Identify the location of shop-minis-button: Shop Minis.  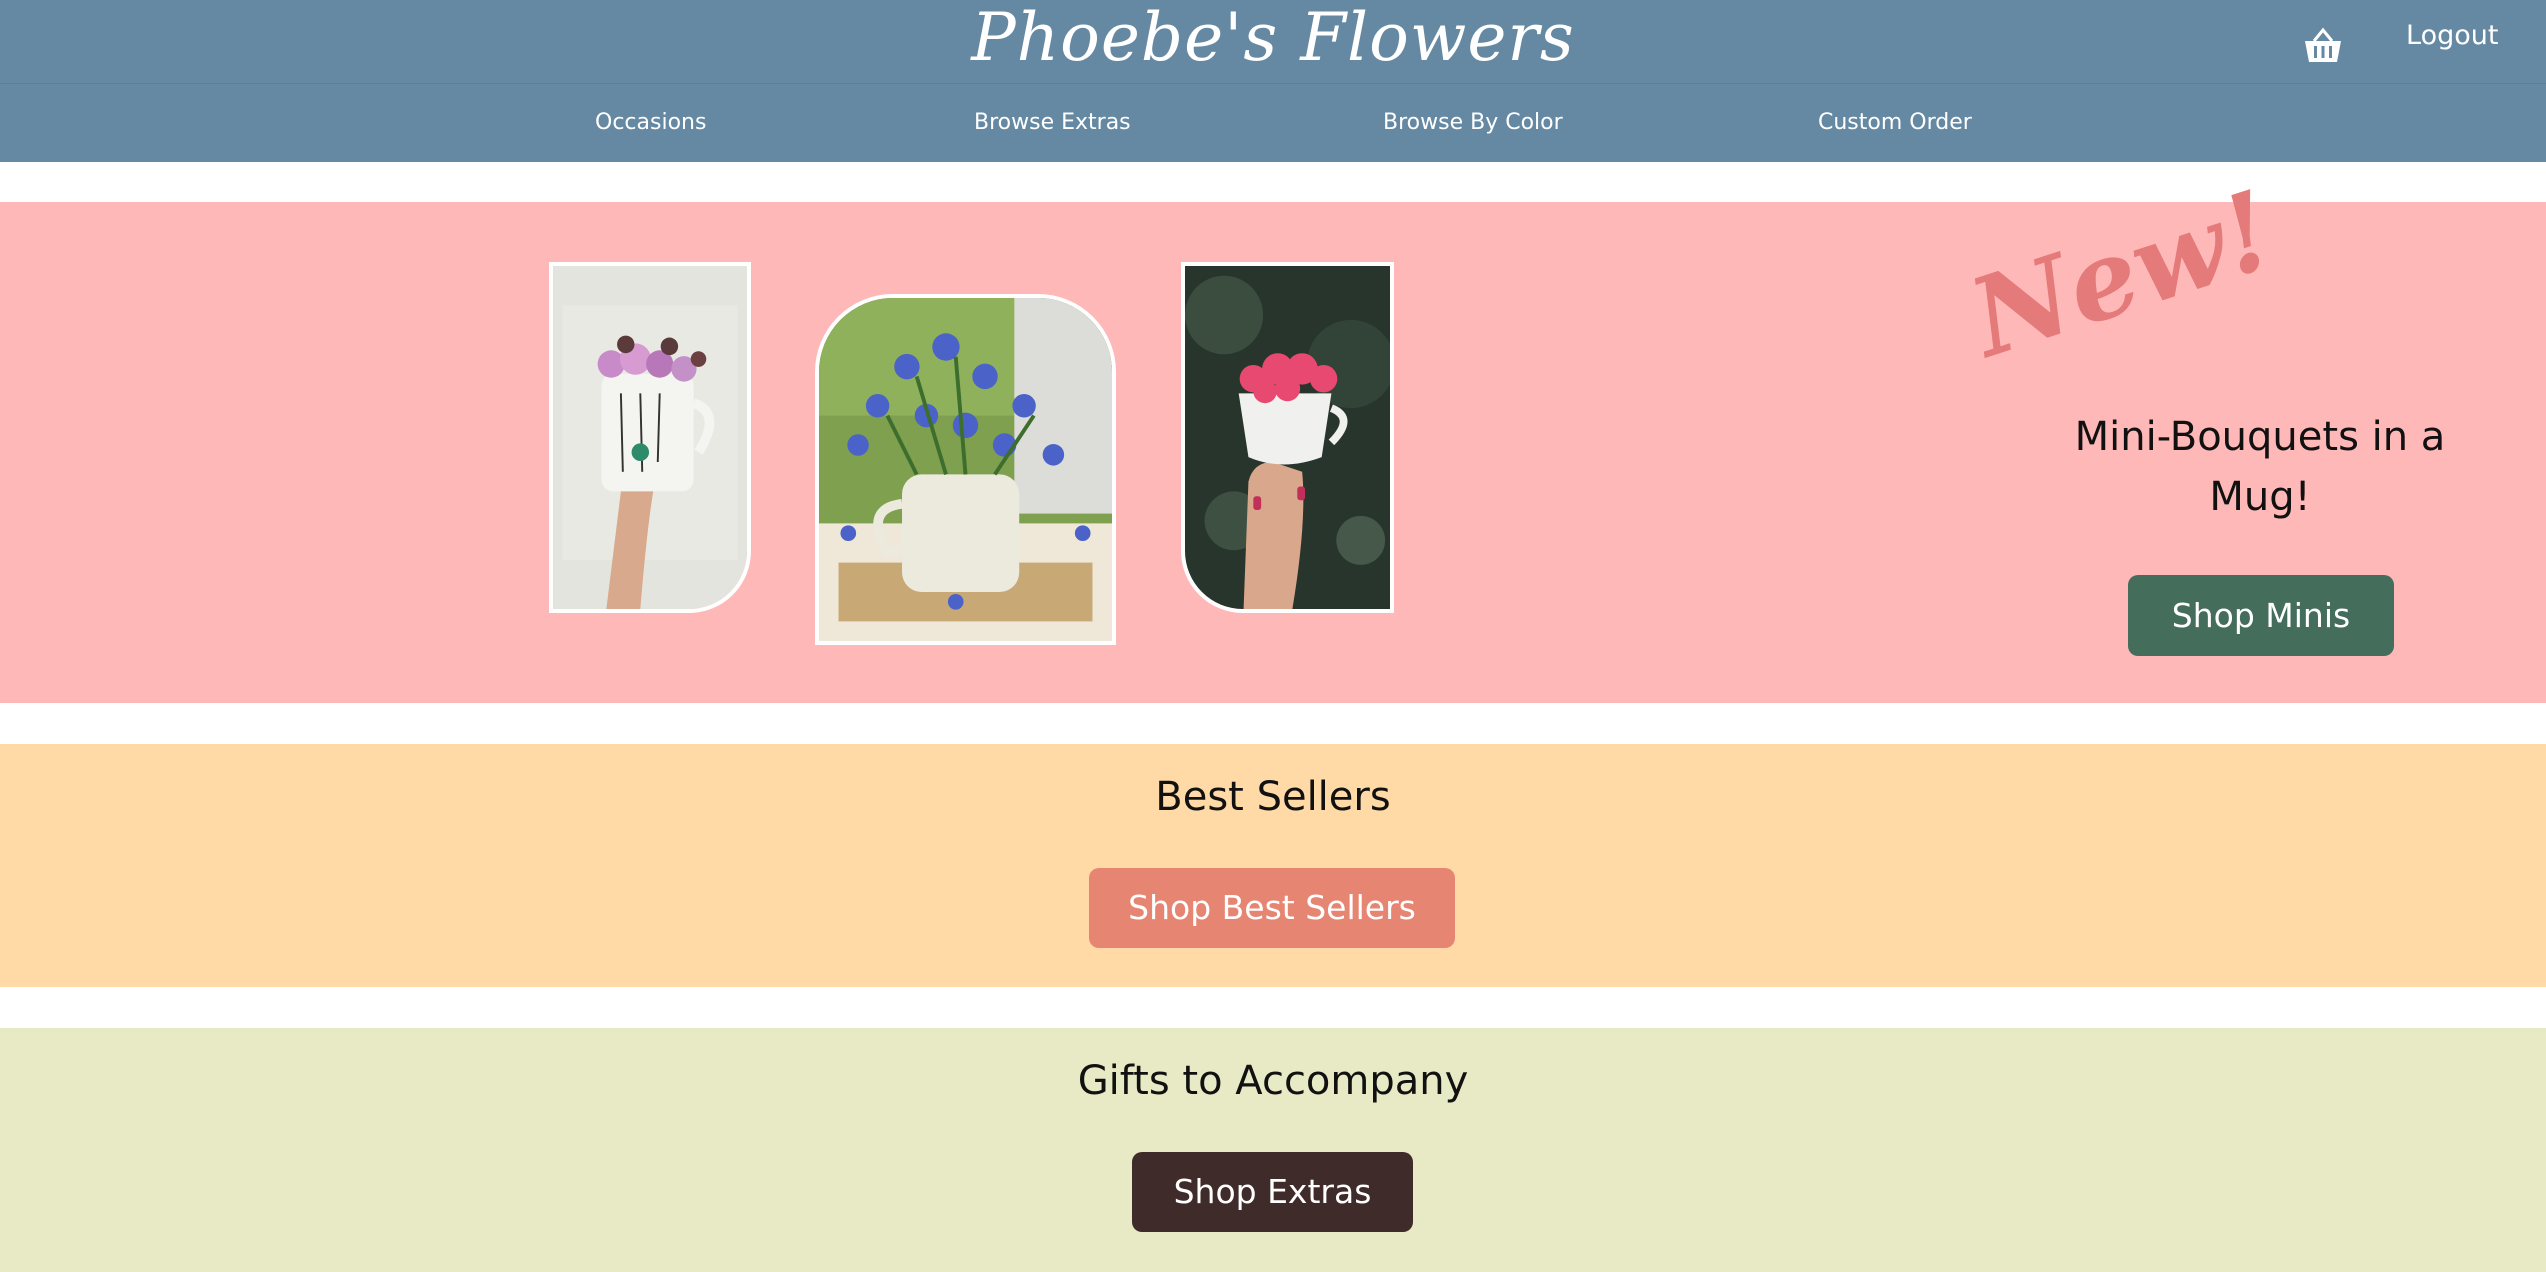
(2261, 615).